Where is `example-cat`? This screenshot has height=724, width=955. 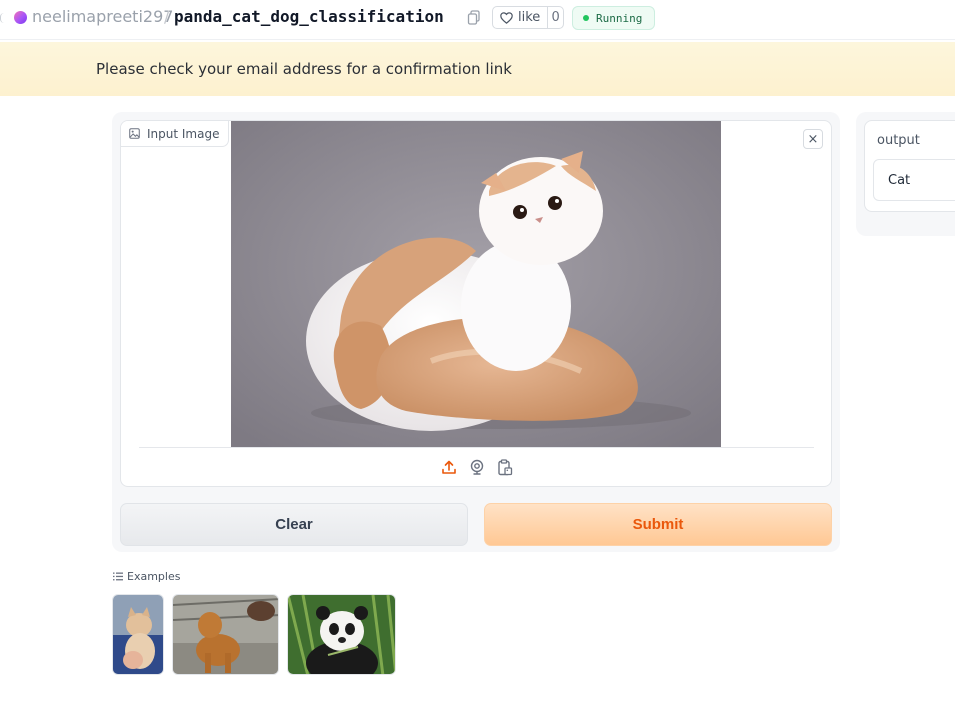 example-cat is located at coordinates (138, 634).